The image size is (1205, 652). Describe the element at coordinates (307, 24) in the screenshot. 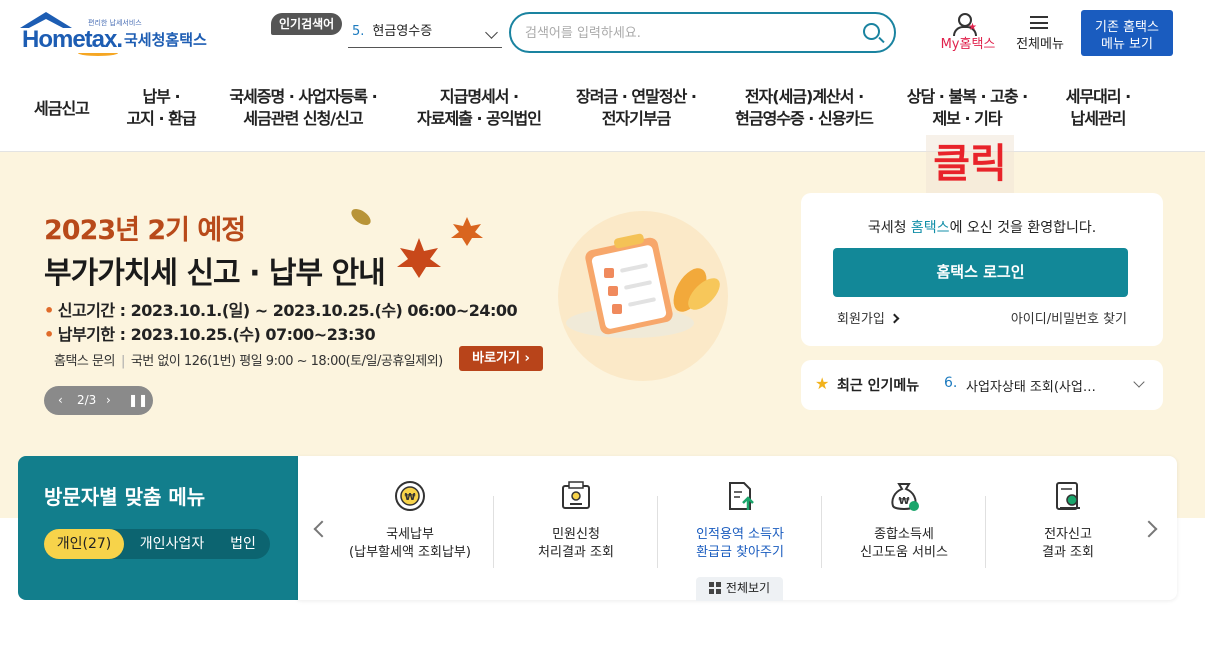

I see `popular-search-badge: 인기검색어` at that location.